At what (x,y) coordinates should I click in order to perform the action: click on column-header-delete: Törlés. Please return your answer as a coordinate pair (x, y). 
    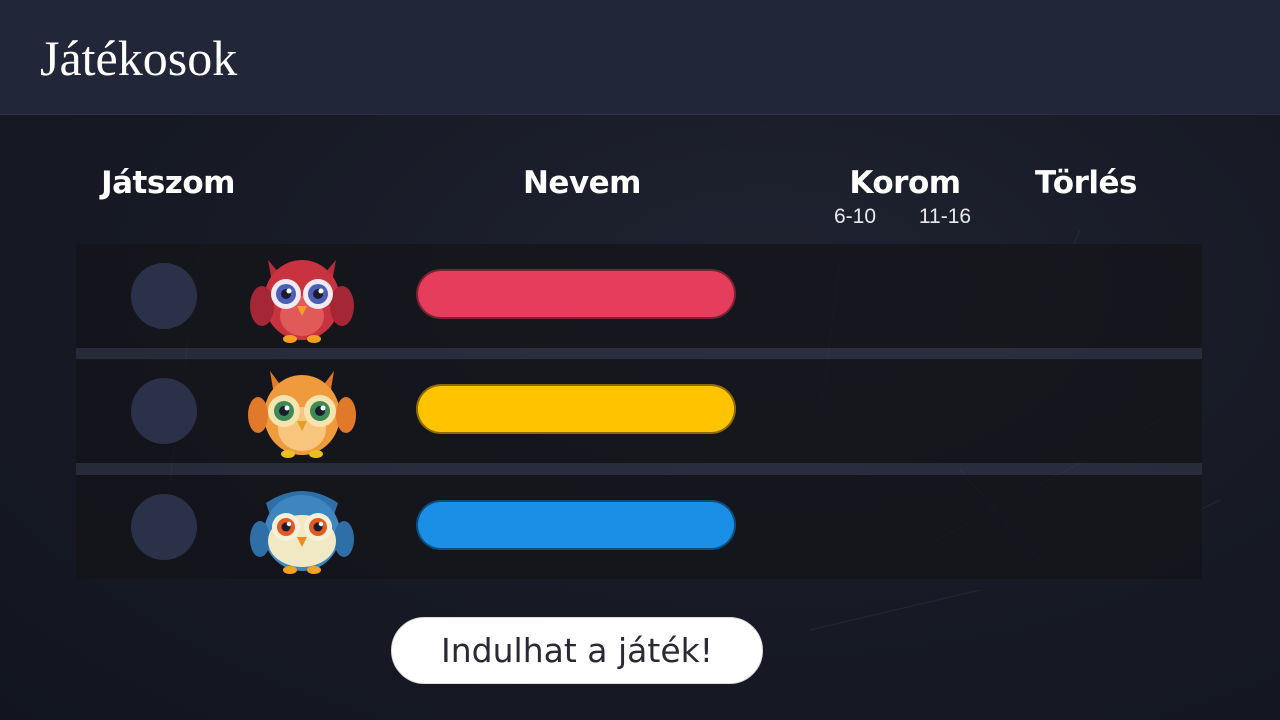
    Looking at the image, I should click on (1086, 183).